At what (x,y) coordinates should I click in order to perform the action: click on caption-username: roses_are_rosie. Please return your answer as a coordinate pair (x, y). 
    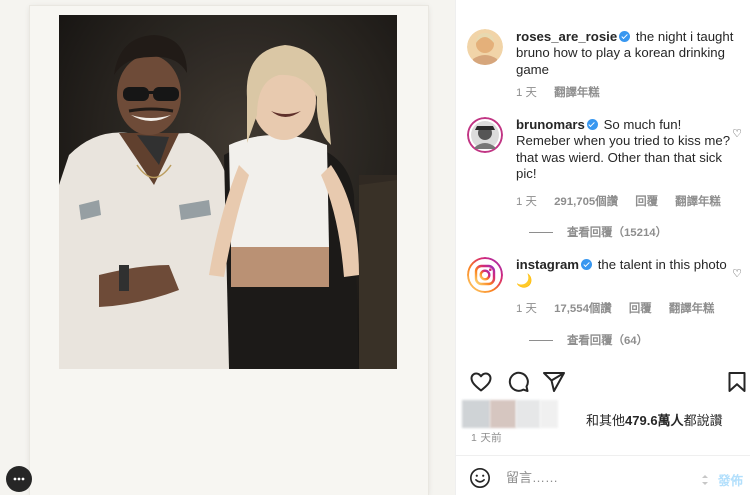
    Looking at the image, I should click on (566, 36).